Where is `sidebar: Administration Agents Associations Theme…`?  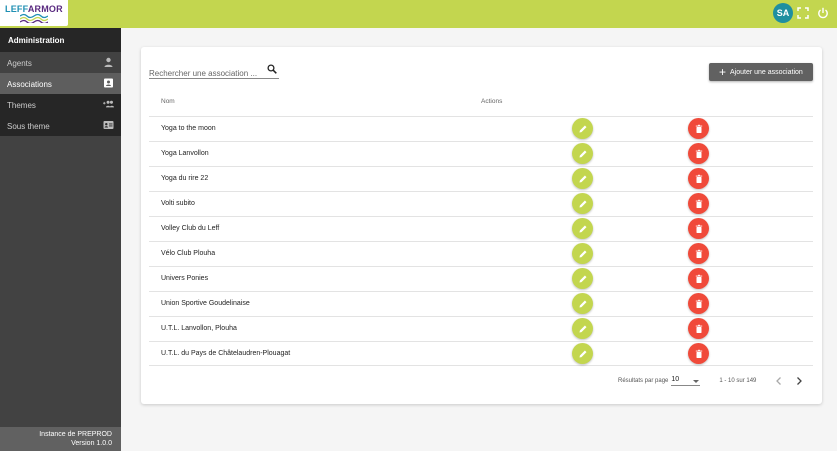 sidebar: Administration Agents Associations Theme… is located at coordinates (60, 239).